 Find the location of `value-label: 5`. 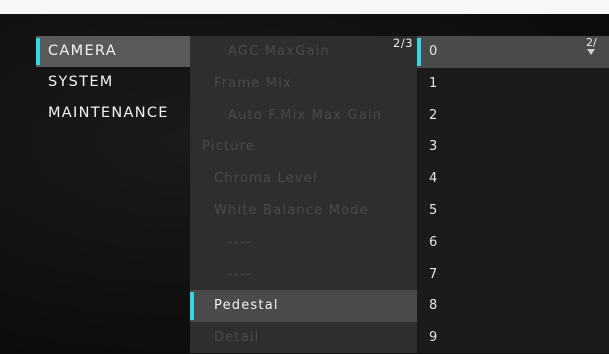

value-label: 5 is located at coordinates (433, 210).